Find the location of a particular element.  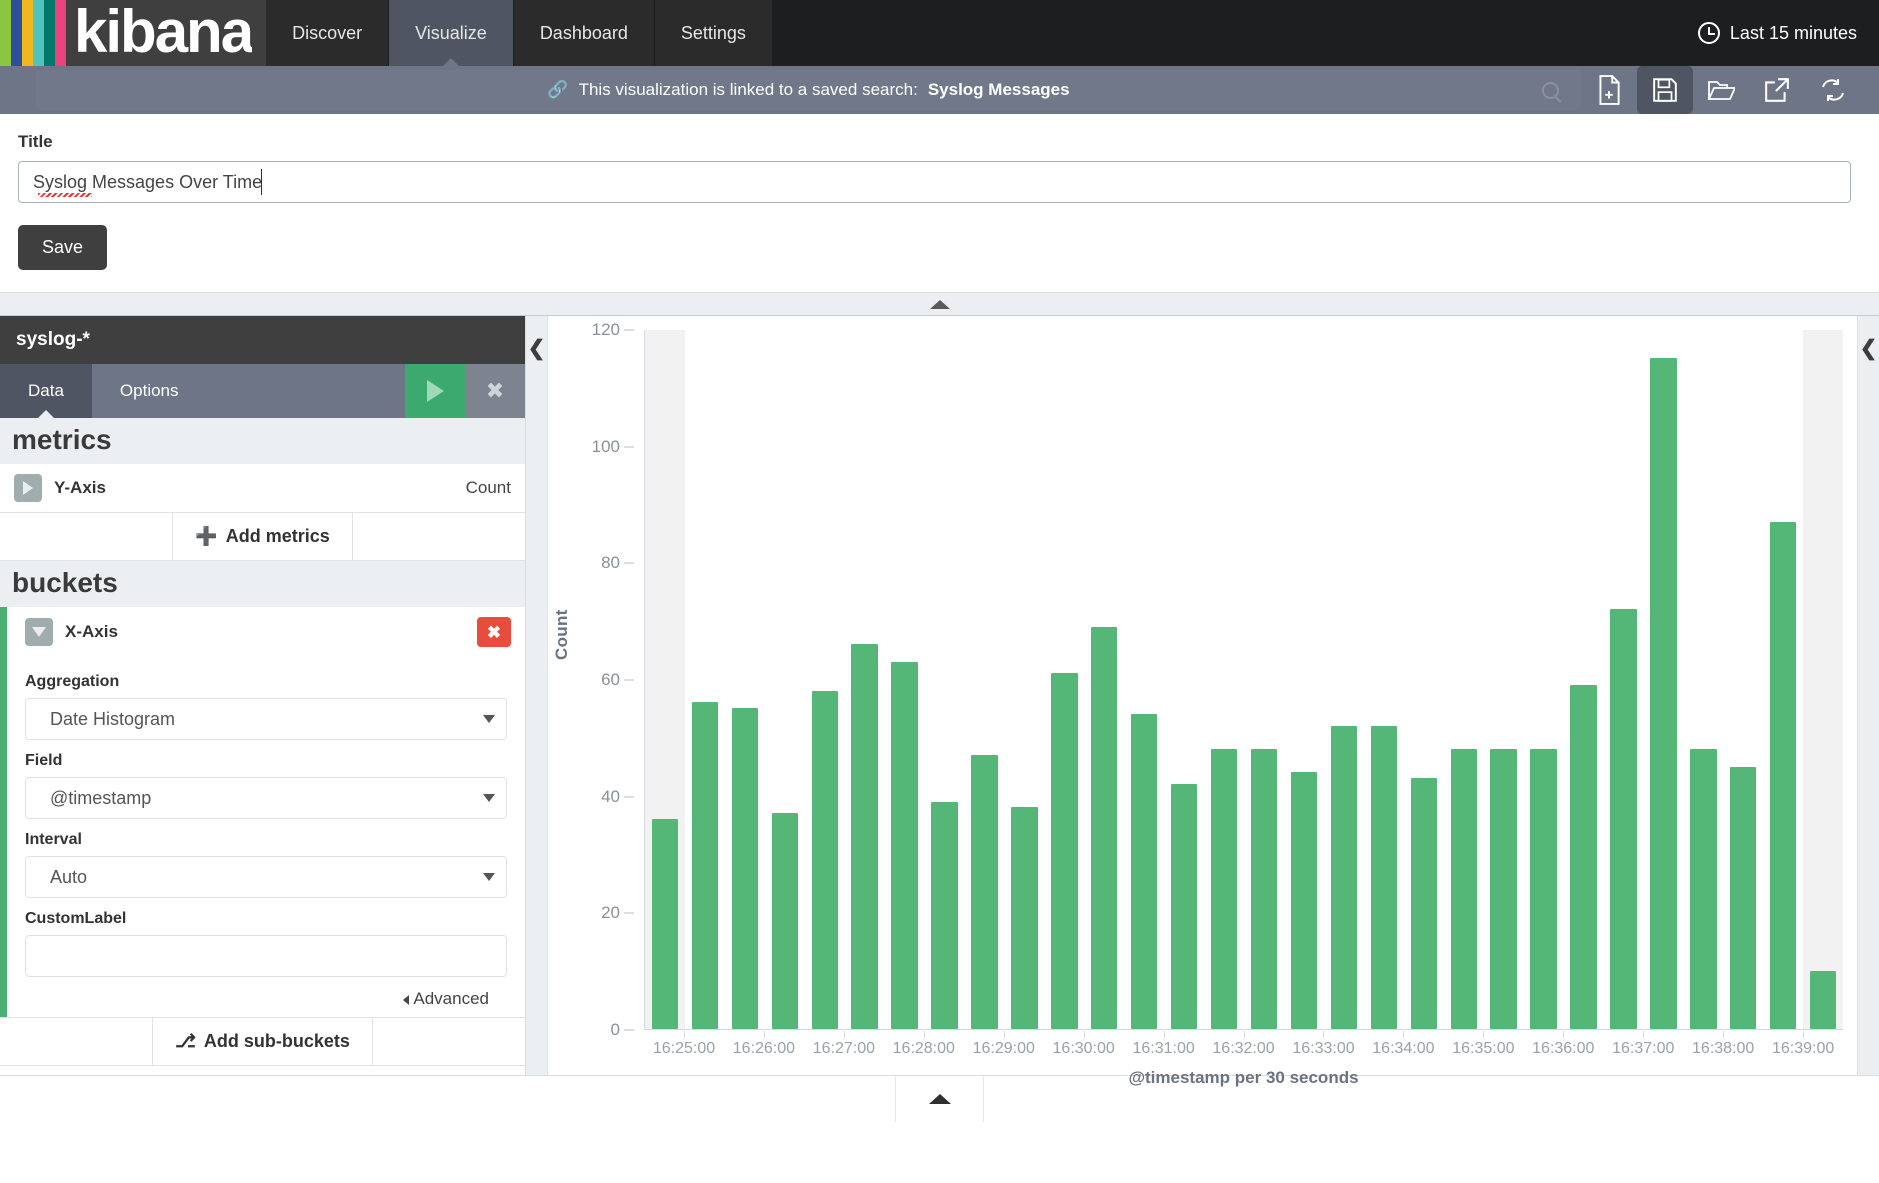

time-picker: Last 15 minutes is located at coordinates (1788, 33).